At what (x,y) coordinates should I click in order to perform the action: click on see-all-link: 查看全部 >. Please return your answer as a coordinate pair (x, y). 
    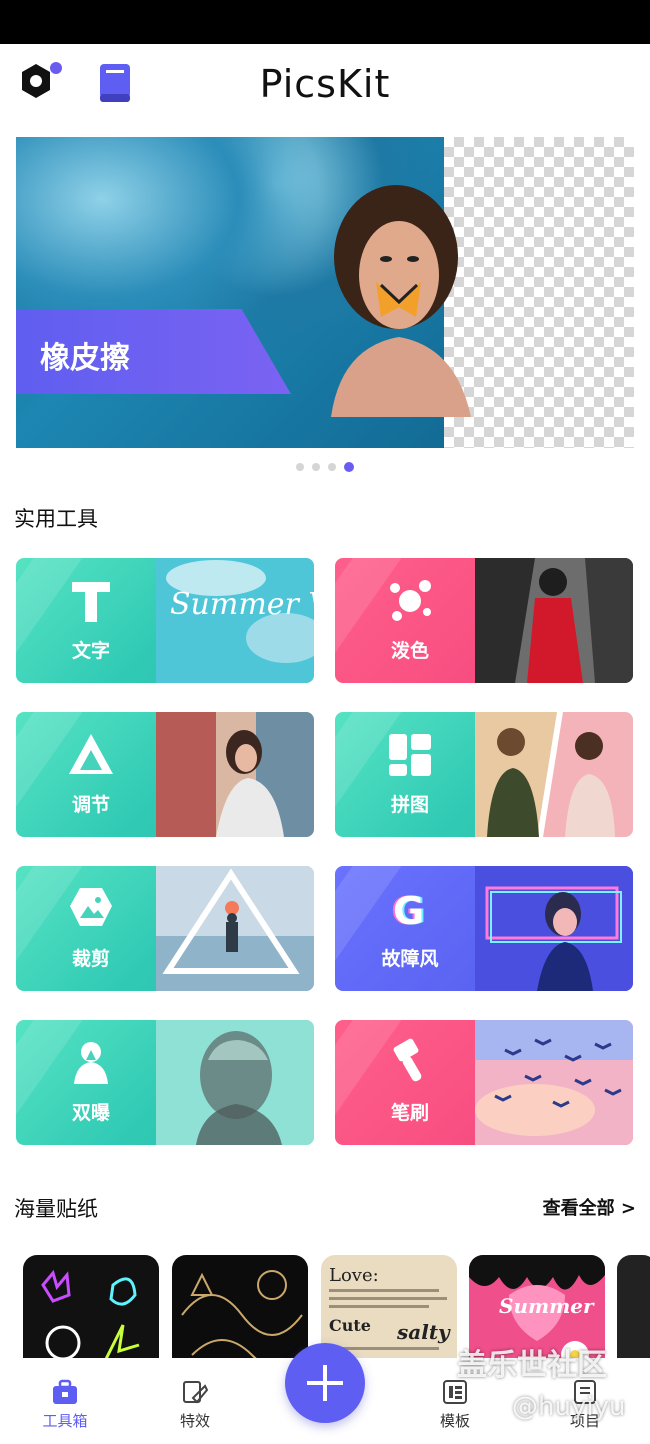
    Looking at the image, I should click on (589, 1207).